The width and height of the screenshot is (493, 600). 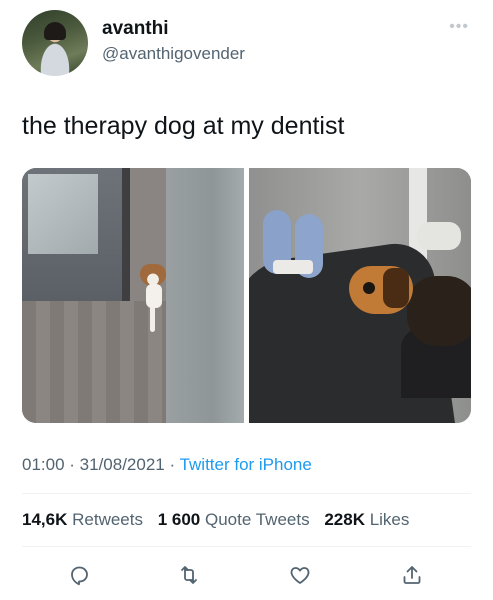 I want to click on tweet-actions, so click(x=246, y=576).